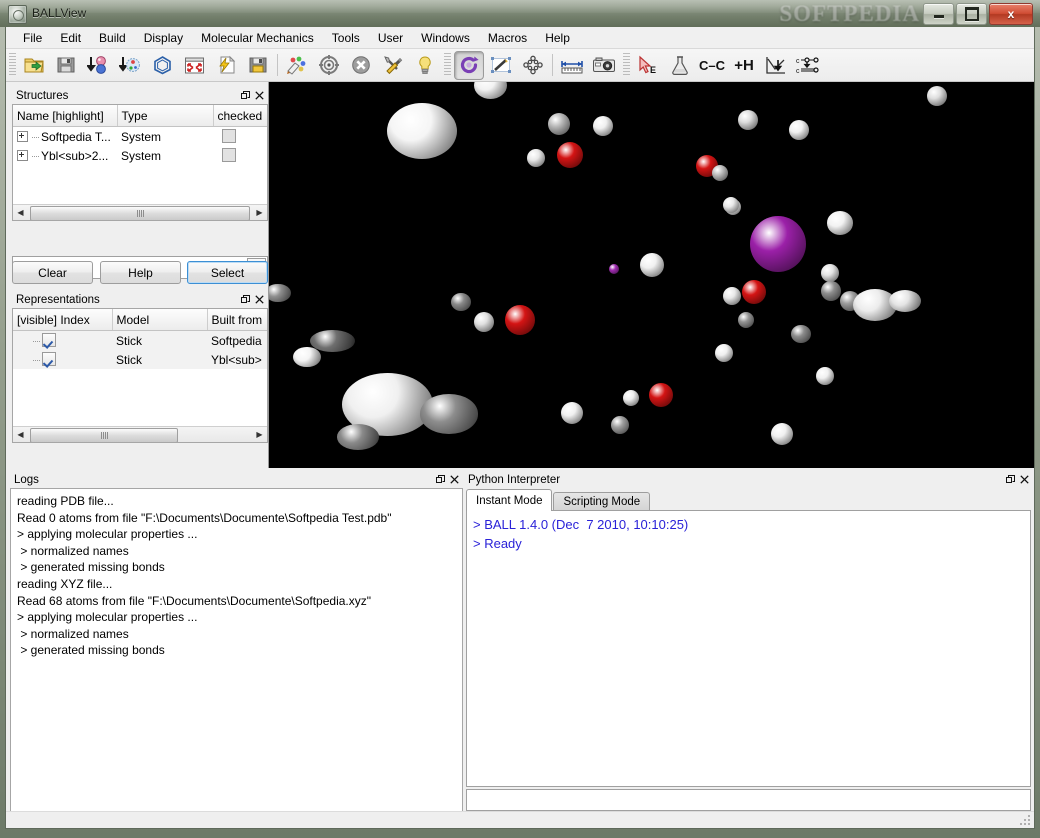 The height and width of the screenshot is (838, 1040). Describe the element at coordinates (140, 359) in the screenshot. I see `table-row: Stick Ybl<sub>` at that location.